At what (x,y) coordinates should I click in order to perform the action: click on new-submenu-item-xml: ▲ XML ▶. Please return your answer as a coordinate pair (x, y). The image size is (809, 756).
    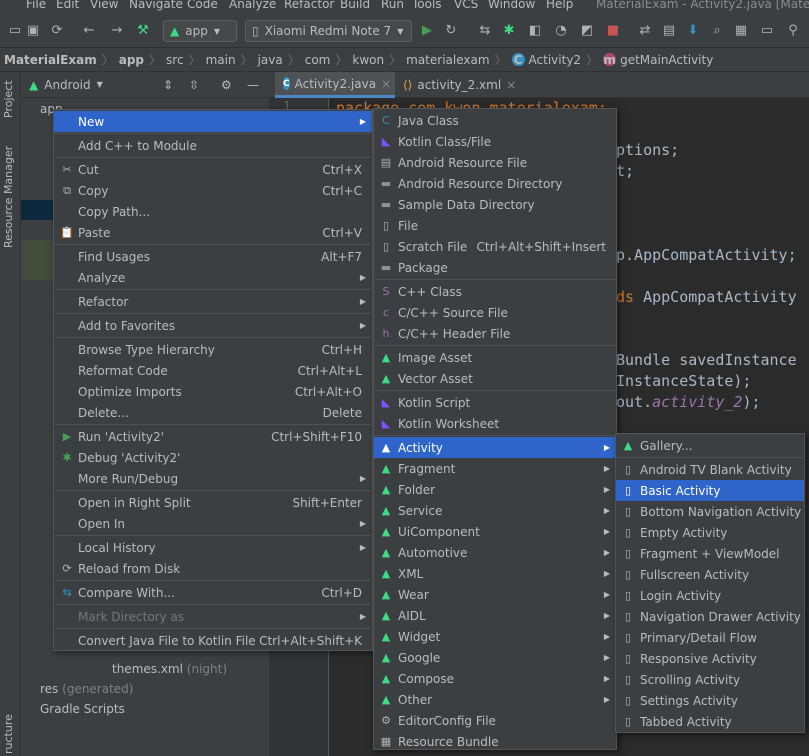
    Looking at the image, I should click on (495, 573).